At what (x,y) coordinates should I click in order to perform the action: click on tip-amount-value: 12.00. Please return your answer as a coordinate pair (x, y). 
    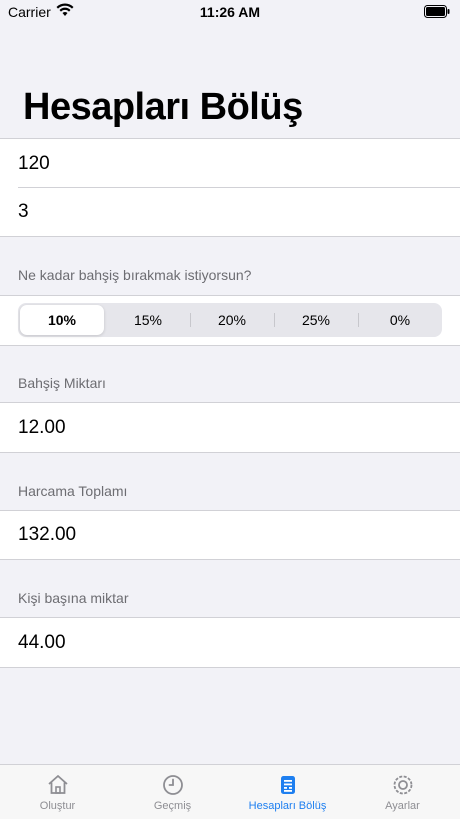
    Looking at the image, I should click on (42, 427).